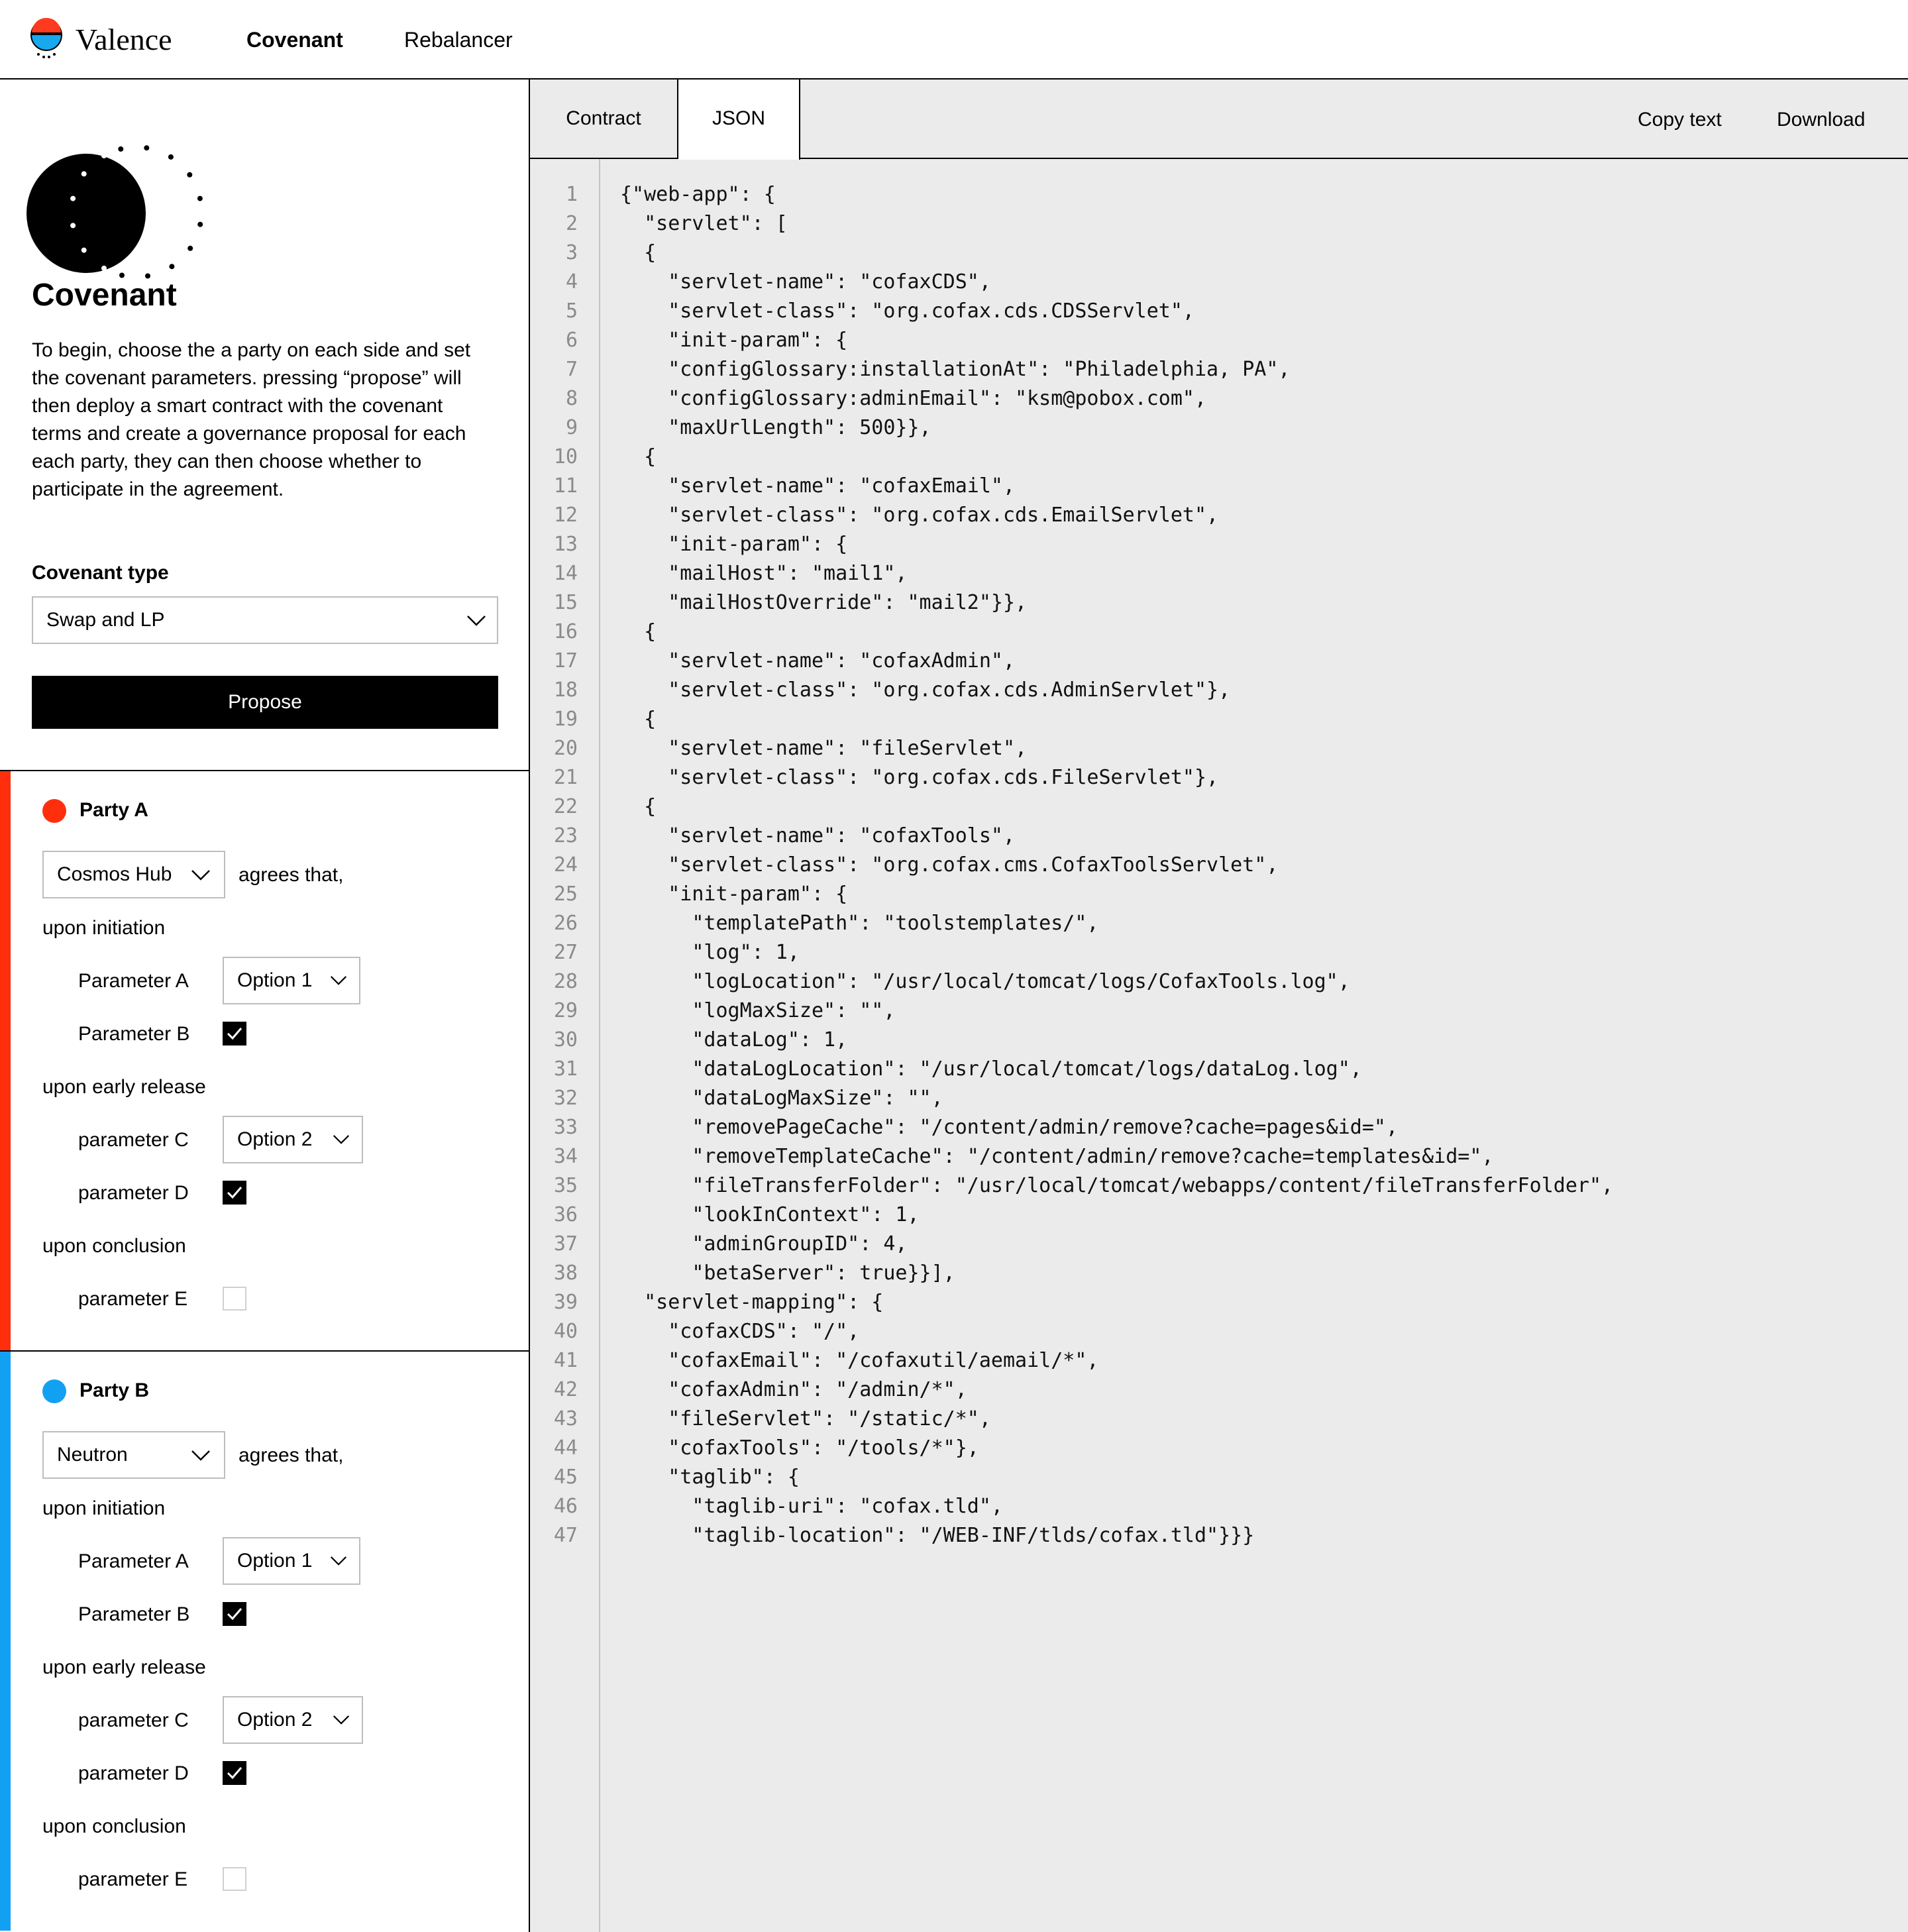 This screenshot has height=1932, width=1908. Describe the element at coordinates (291, 875) in the screenshot. I see `agrees-text: agrees that,` at that location.